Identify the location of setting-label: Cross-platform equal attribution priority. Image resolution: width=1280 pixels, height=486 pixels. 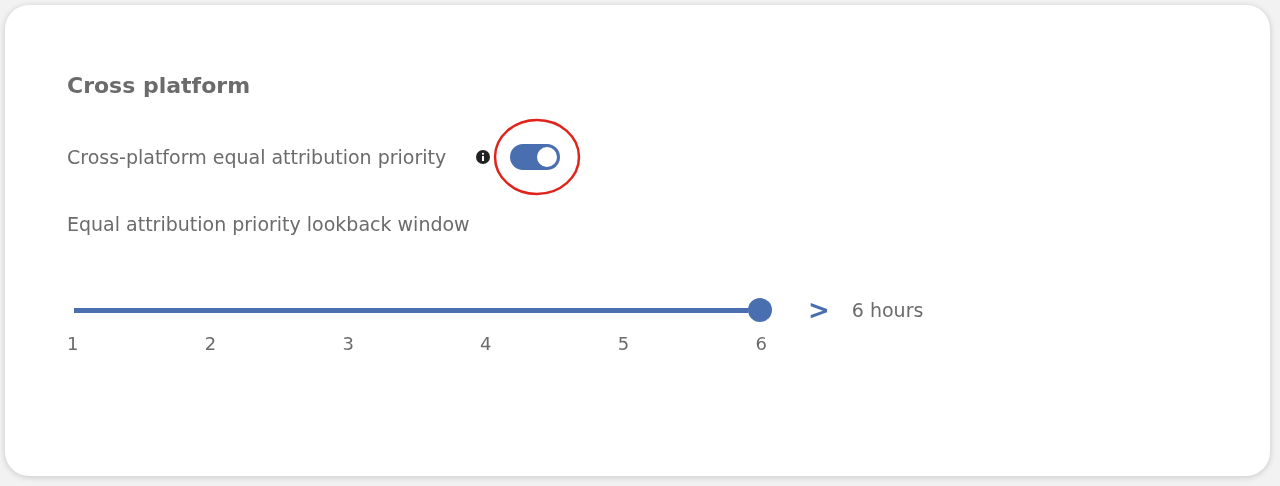
(257, 157).